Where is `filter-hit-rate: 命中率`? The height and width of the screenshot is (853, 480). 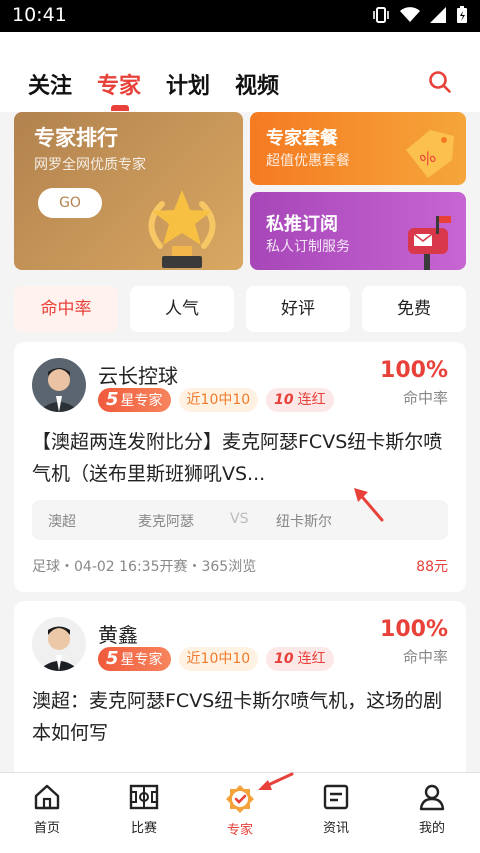 filter-hit-rate: 命中率 is located at coordinates (66, 309).